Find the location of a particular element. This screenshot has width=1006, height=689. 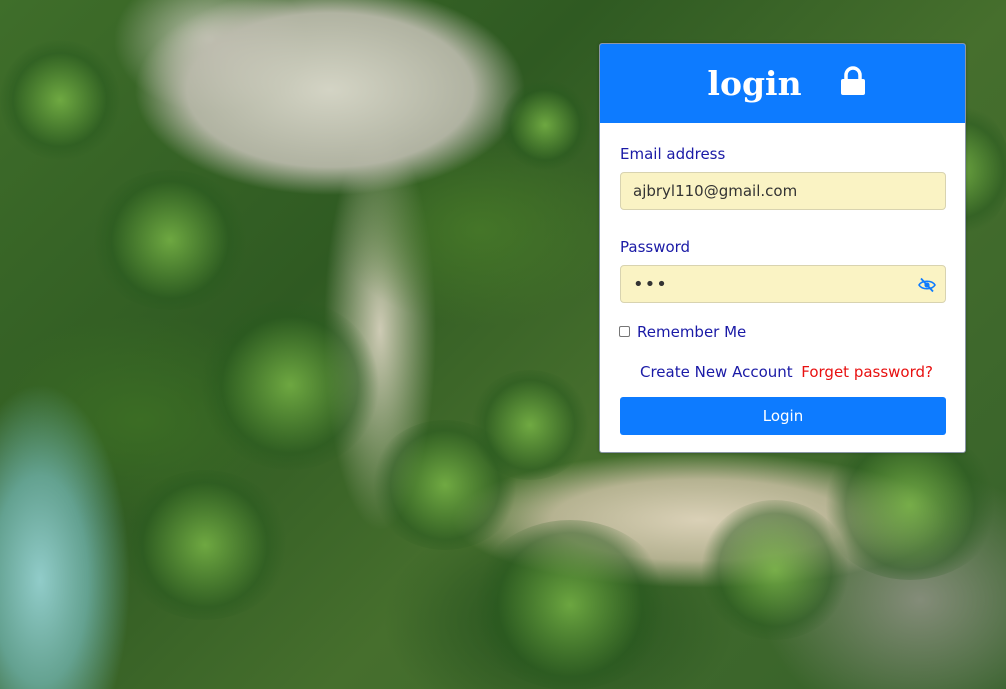

remember-me-checkbox is located at coordinates (624, 331).